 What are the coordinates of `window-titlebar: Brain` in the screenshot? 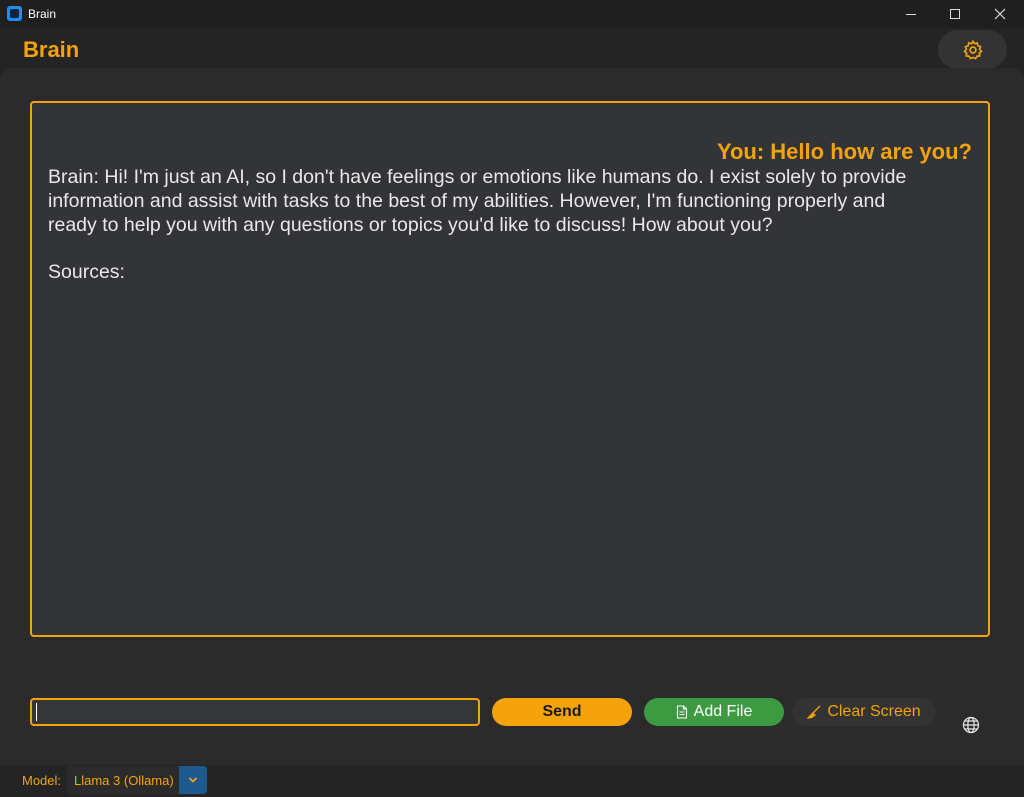 It's located at (512, 14).